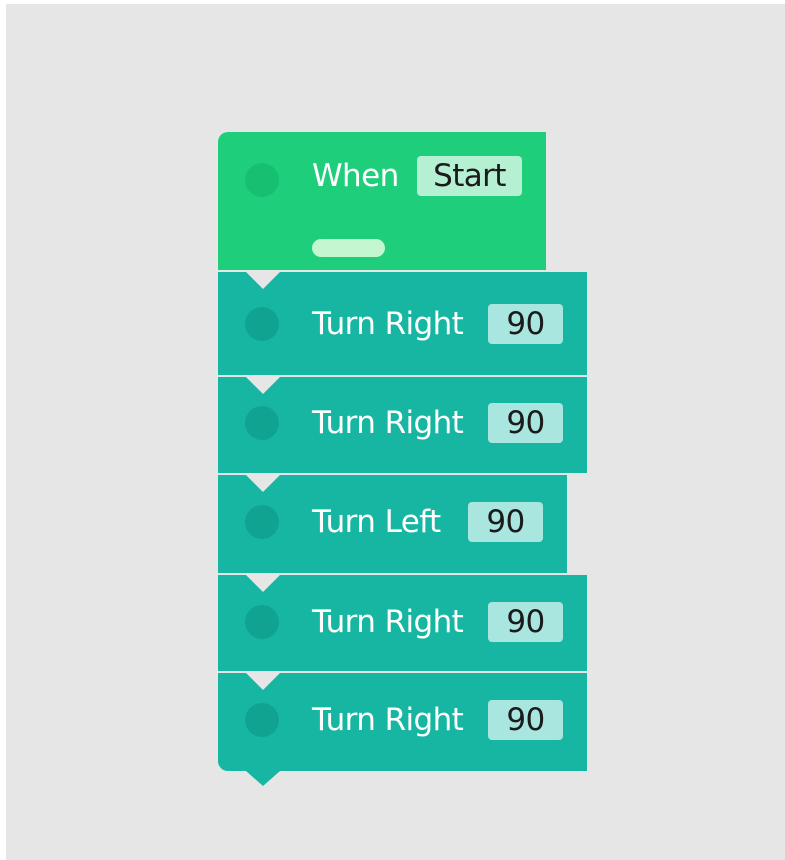 The image size is (785, 860). Describe the element at coordinates (388, 324) in the screenshot. I see `turn-right-label-1: Turn Right` at that location.